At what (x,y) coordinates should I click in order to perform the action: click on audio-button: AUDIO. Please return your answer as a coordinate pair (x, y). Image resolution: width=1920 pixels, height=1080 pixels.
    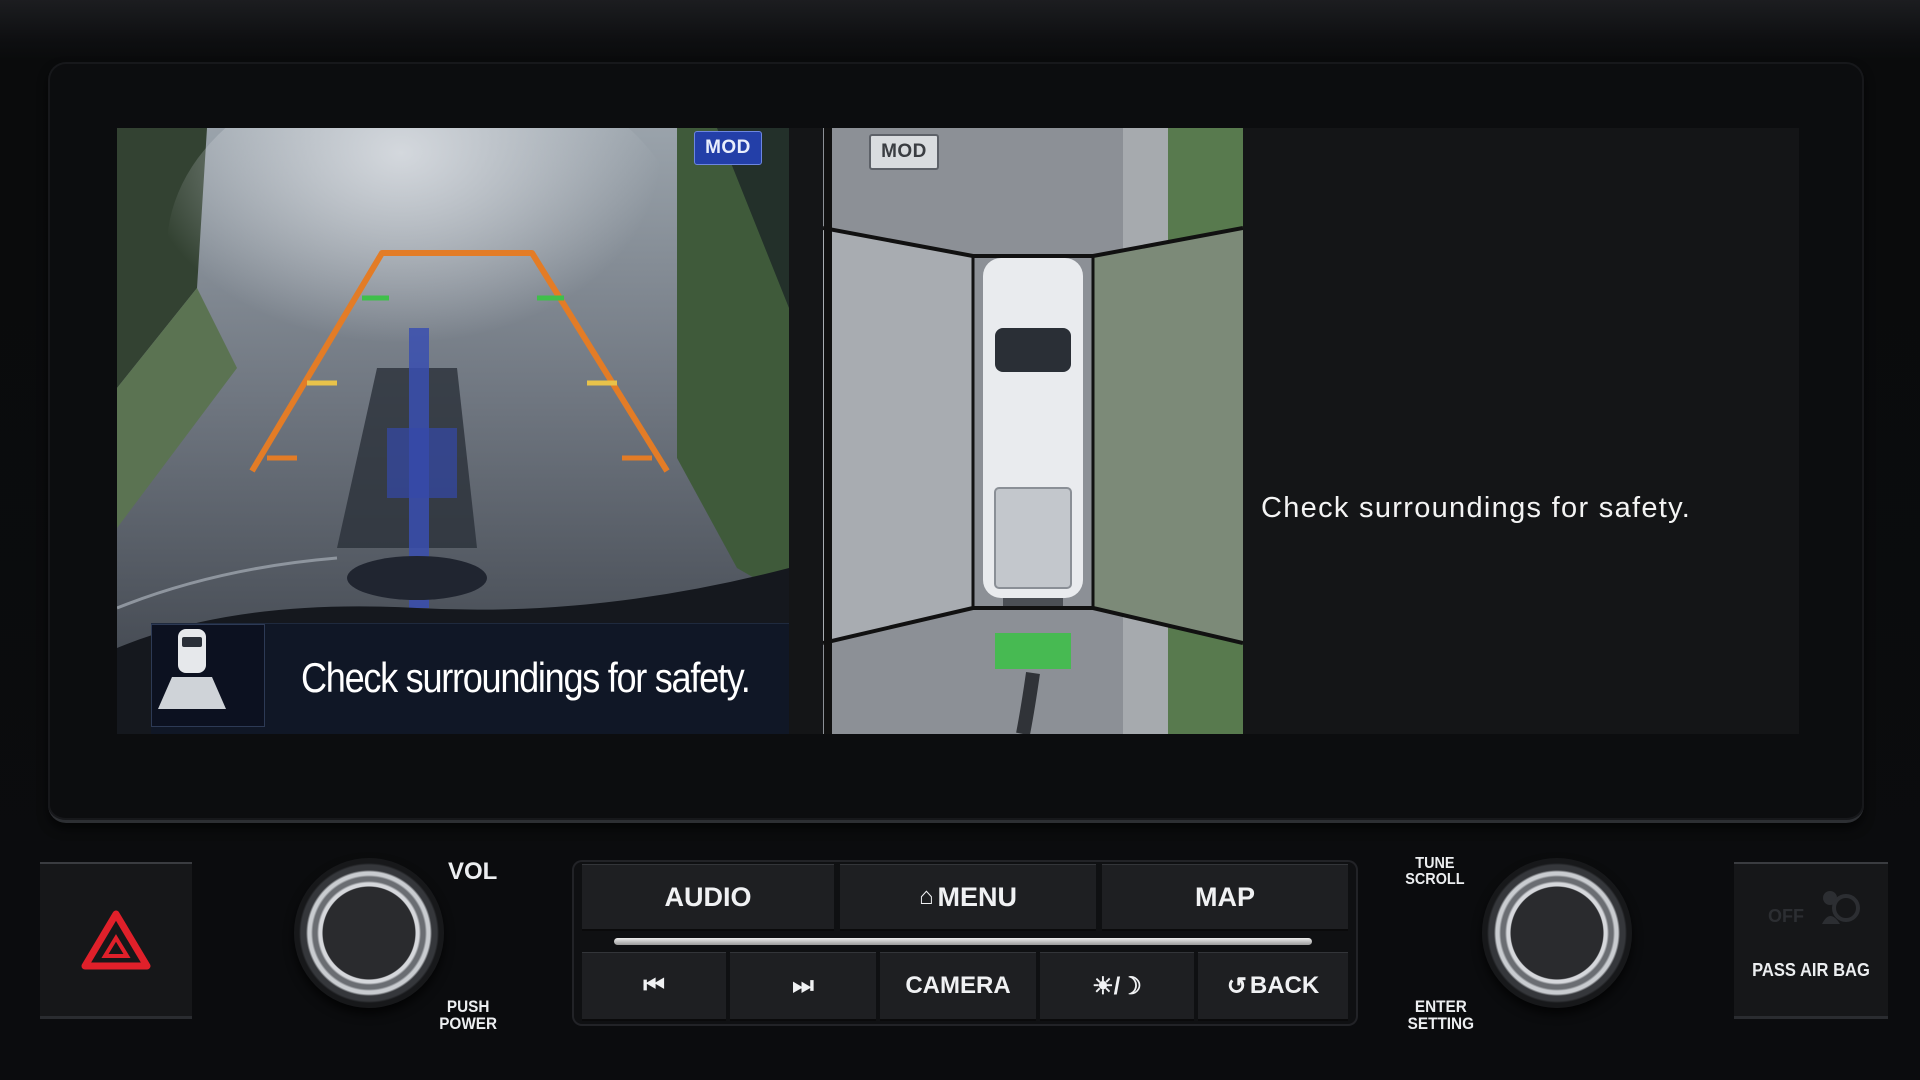
    Looking at the image, I should click on (708, 897).